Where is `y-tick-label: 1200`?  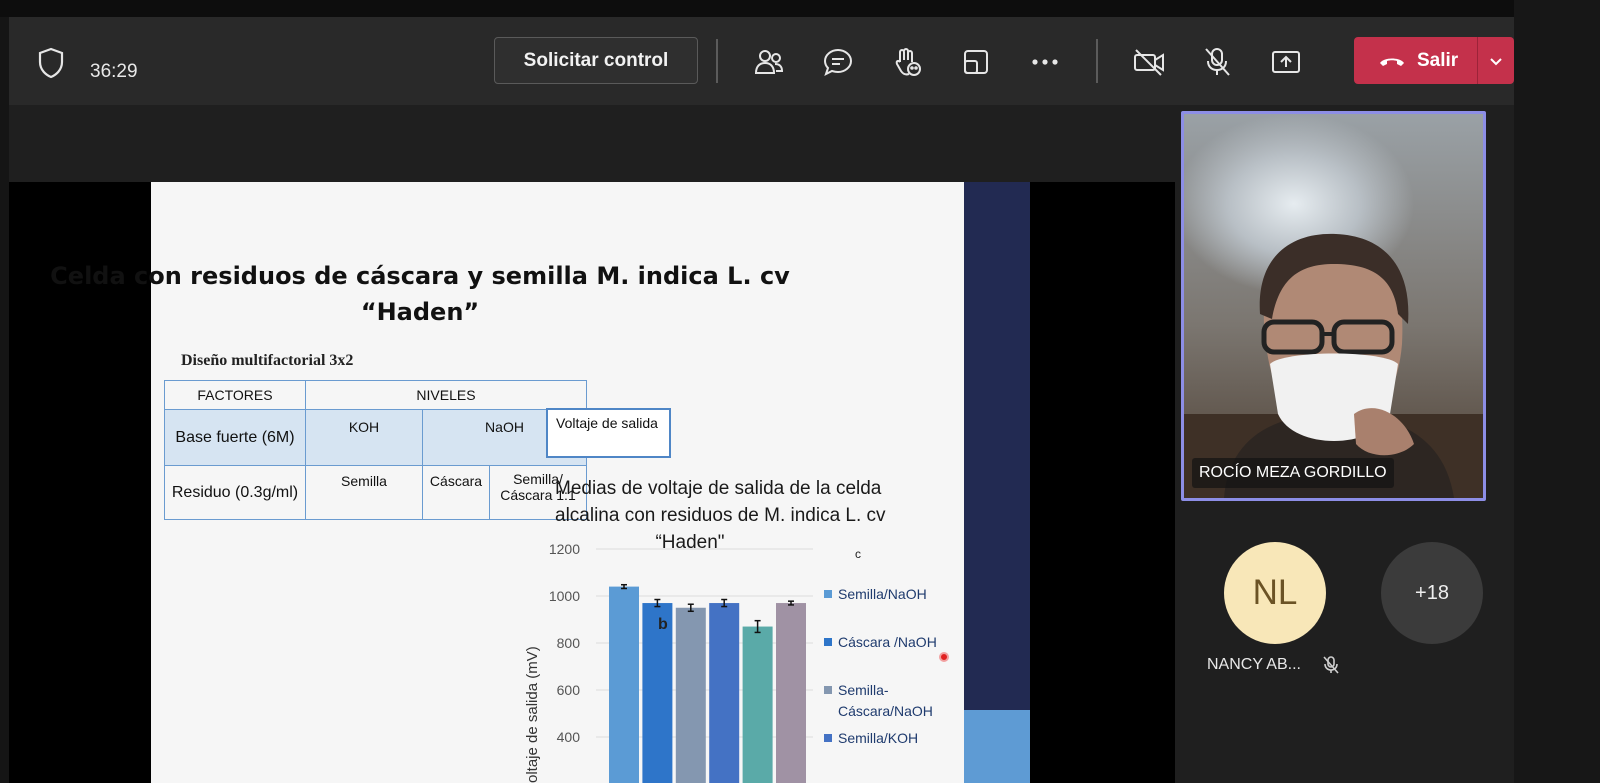 y-tick-label: 1200 is located at coordinates (564, 549).